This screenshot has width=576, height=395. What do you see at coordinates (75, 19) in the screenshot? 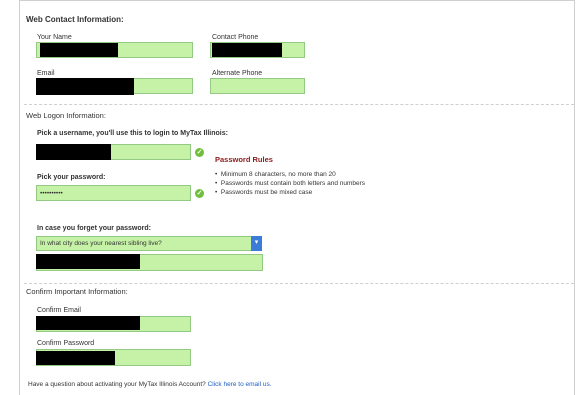
I see `web-contact-heading: Web Contact Information:` at bounding box center [75, 19].